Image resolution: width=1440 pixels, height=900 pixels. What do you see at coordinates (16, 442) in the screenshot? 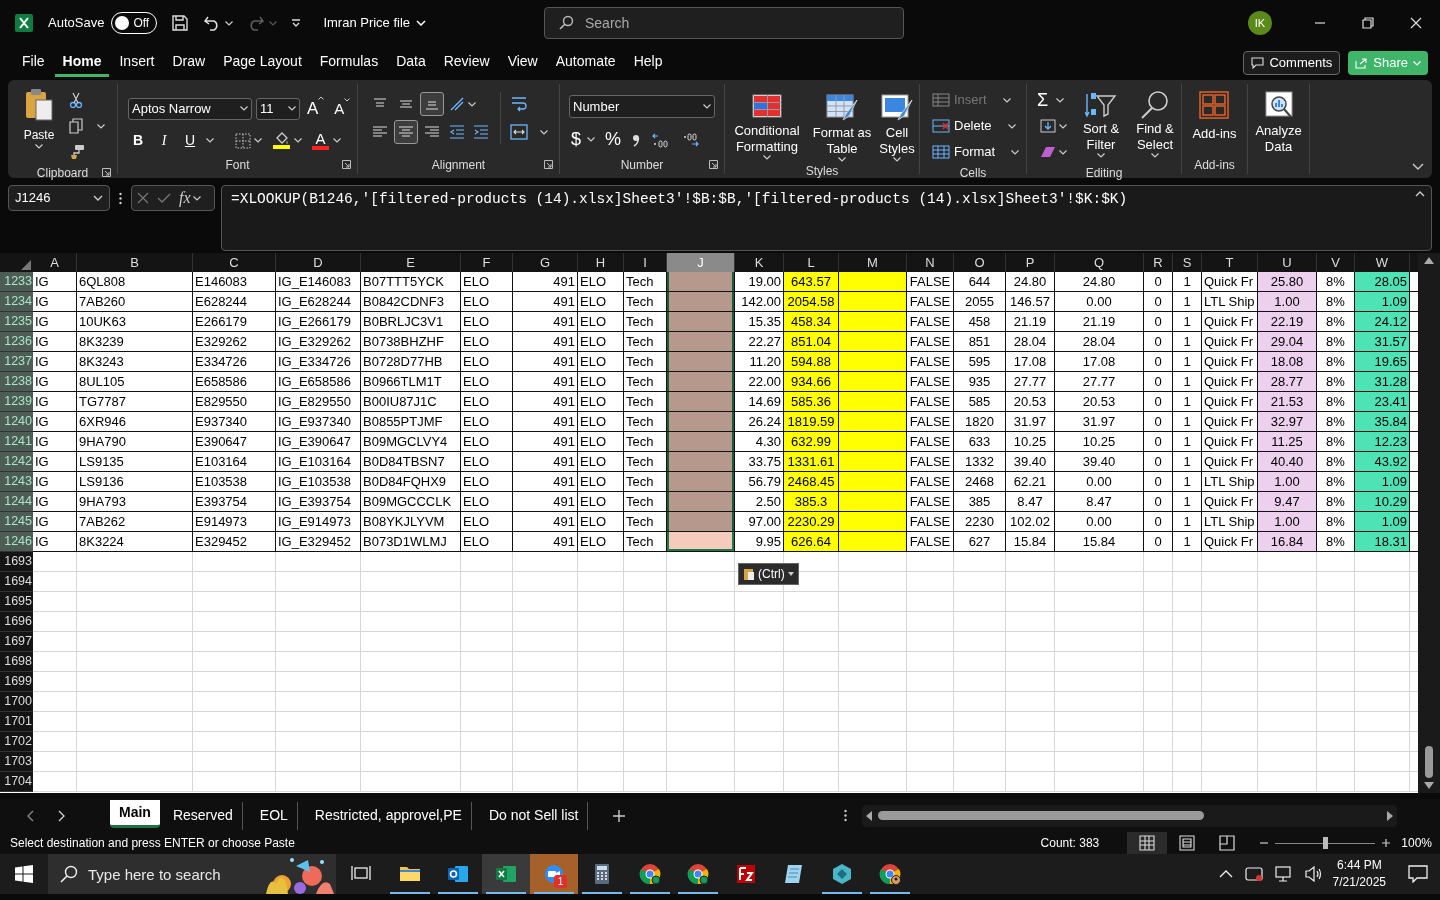
I see `row-header: 1241` at bounding box center [16, 442].